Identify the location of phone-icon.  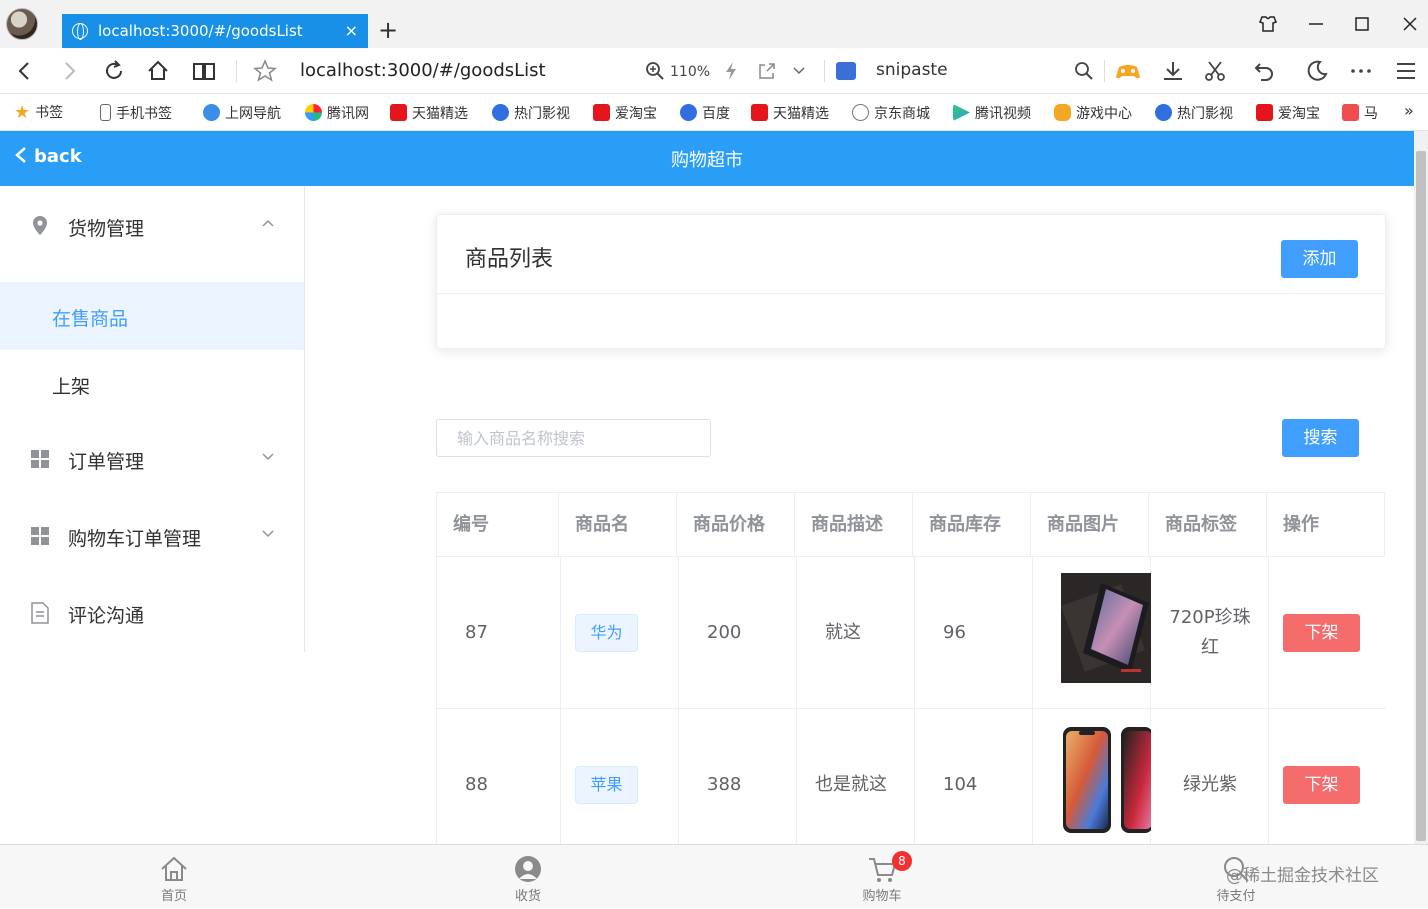
(105, 112).